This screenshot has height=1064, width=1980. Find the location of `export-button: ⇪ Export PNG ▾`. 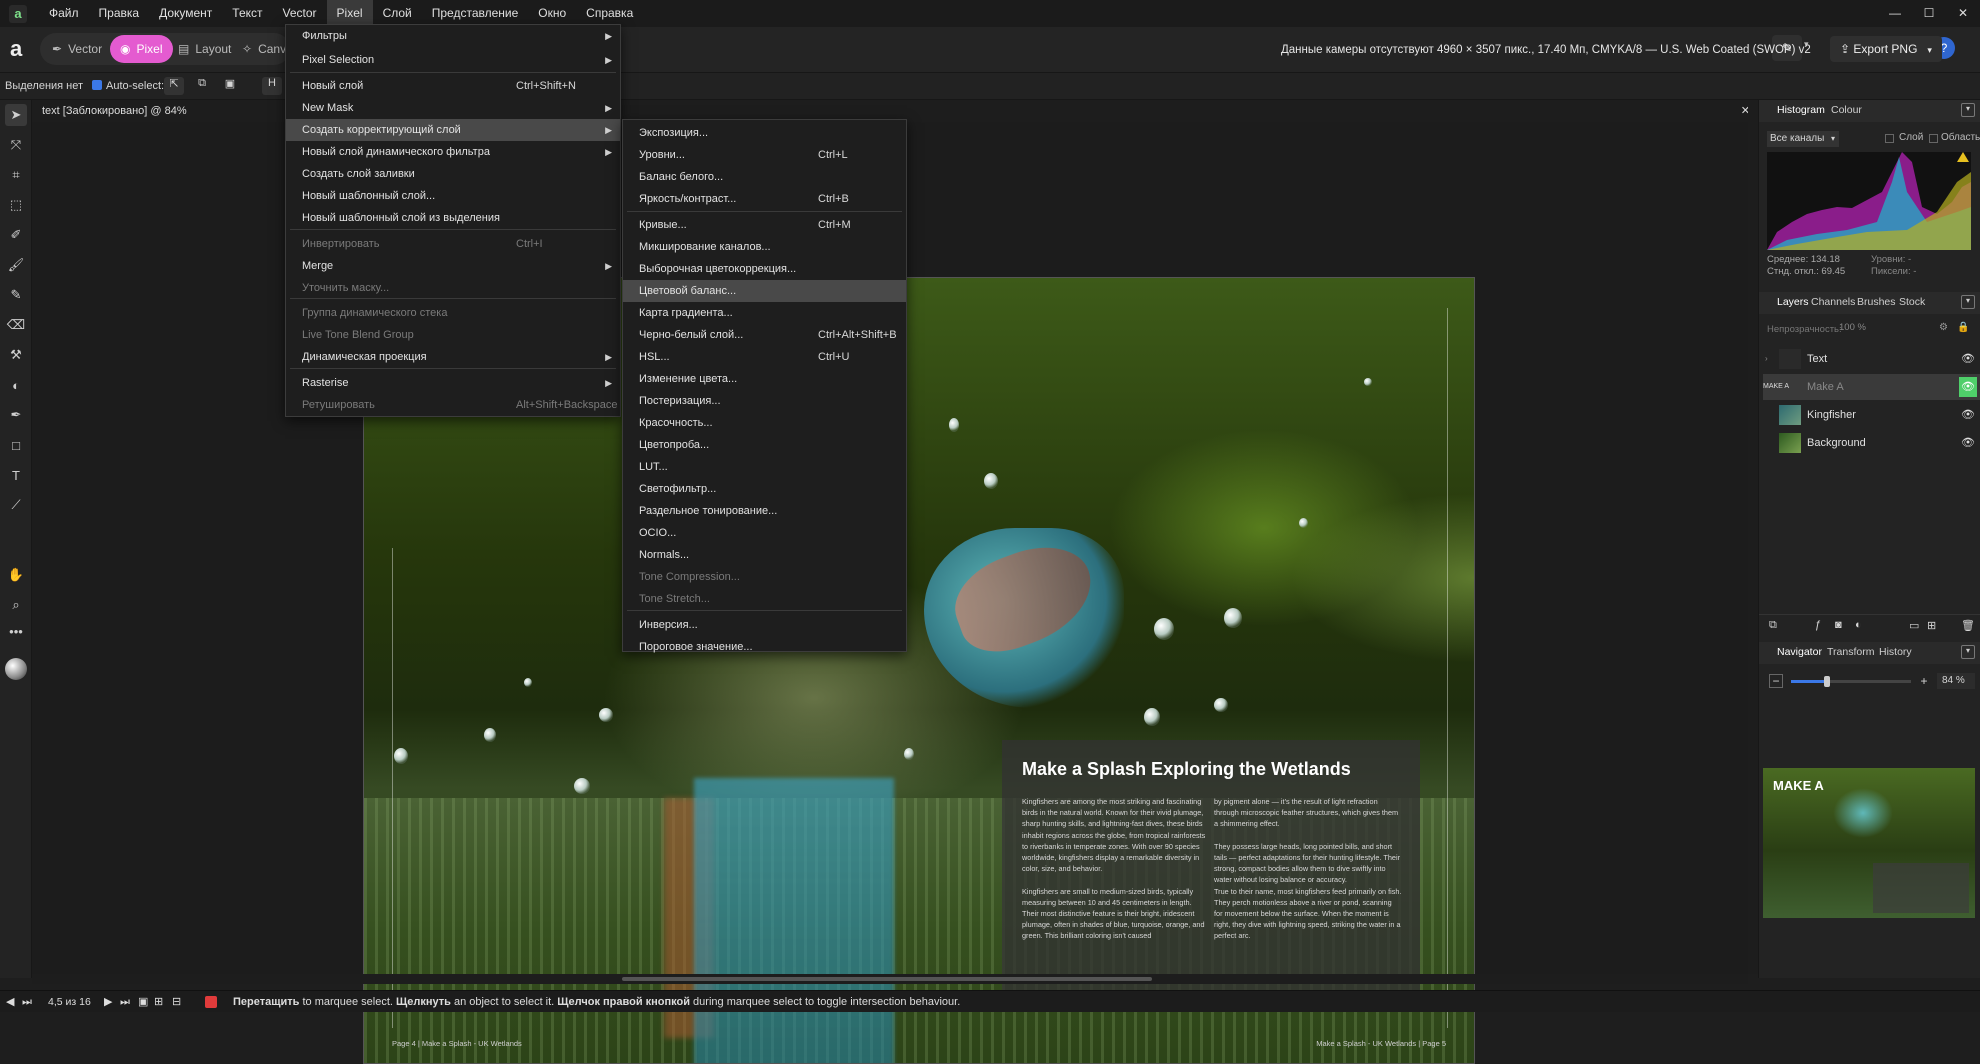

export-button: ⇪ Export PNG ▾ is located at coordinates (1886, 49).